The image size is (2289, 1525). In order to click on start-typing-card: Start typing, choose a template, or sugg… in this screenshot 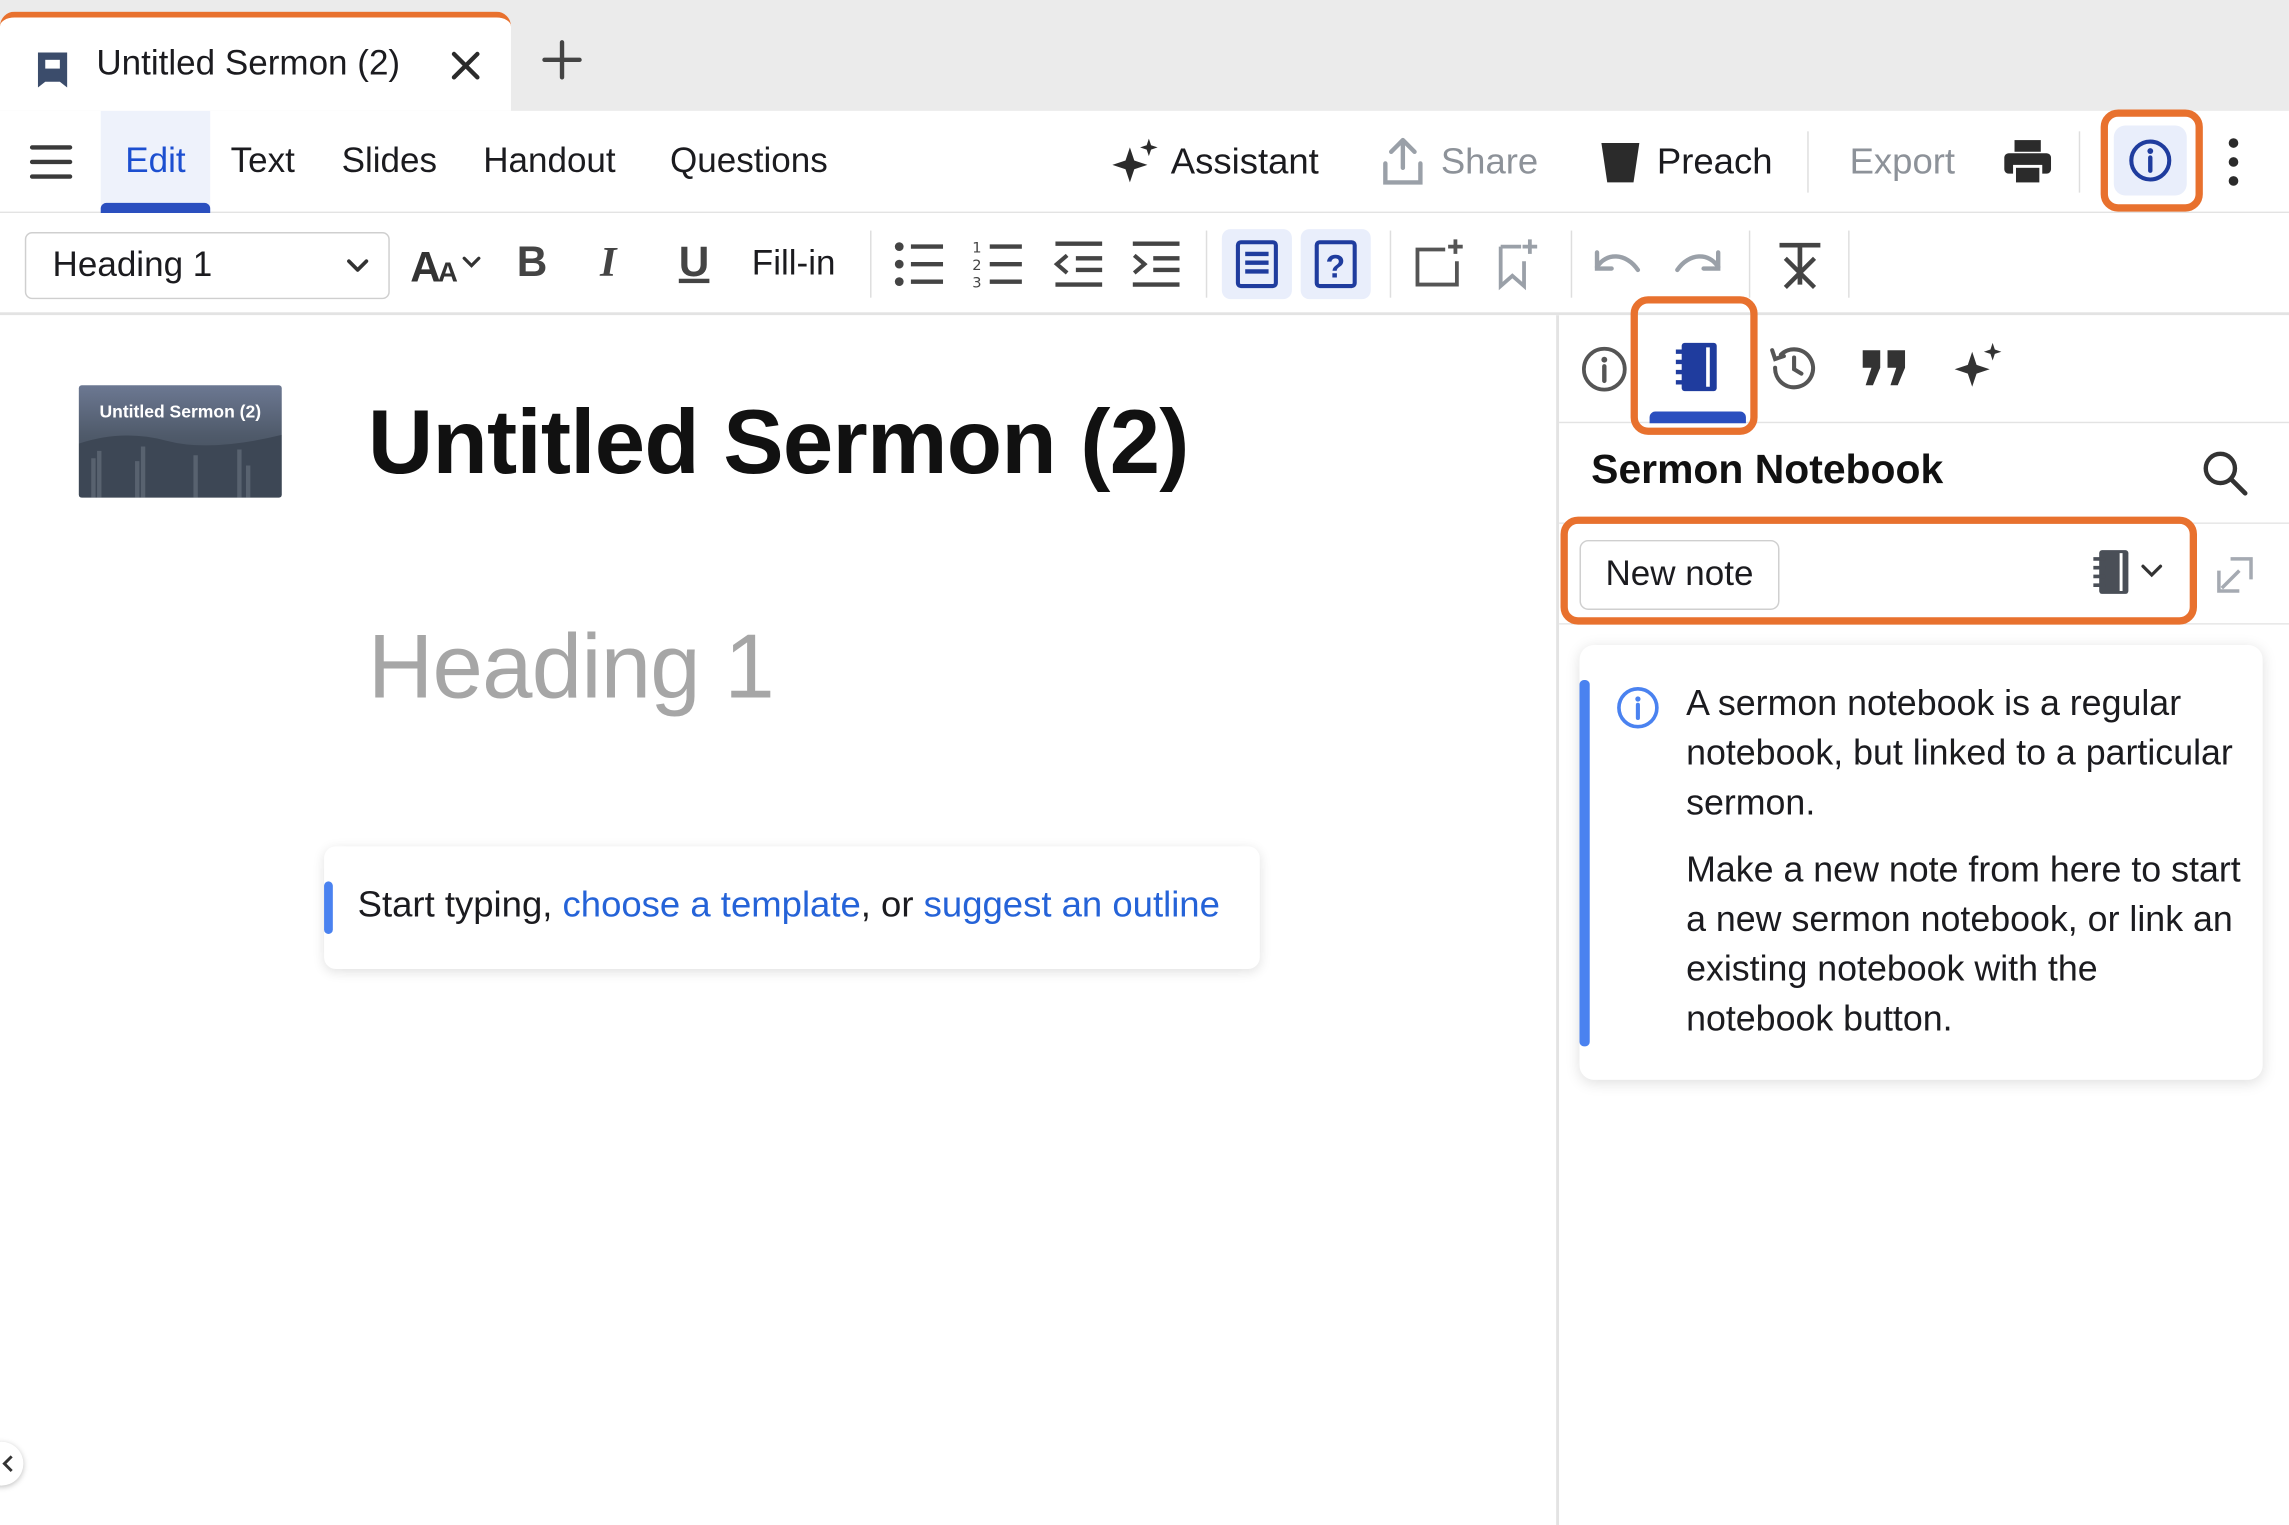, I will do `click(792, 907)`.